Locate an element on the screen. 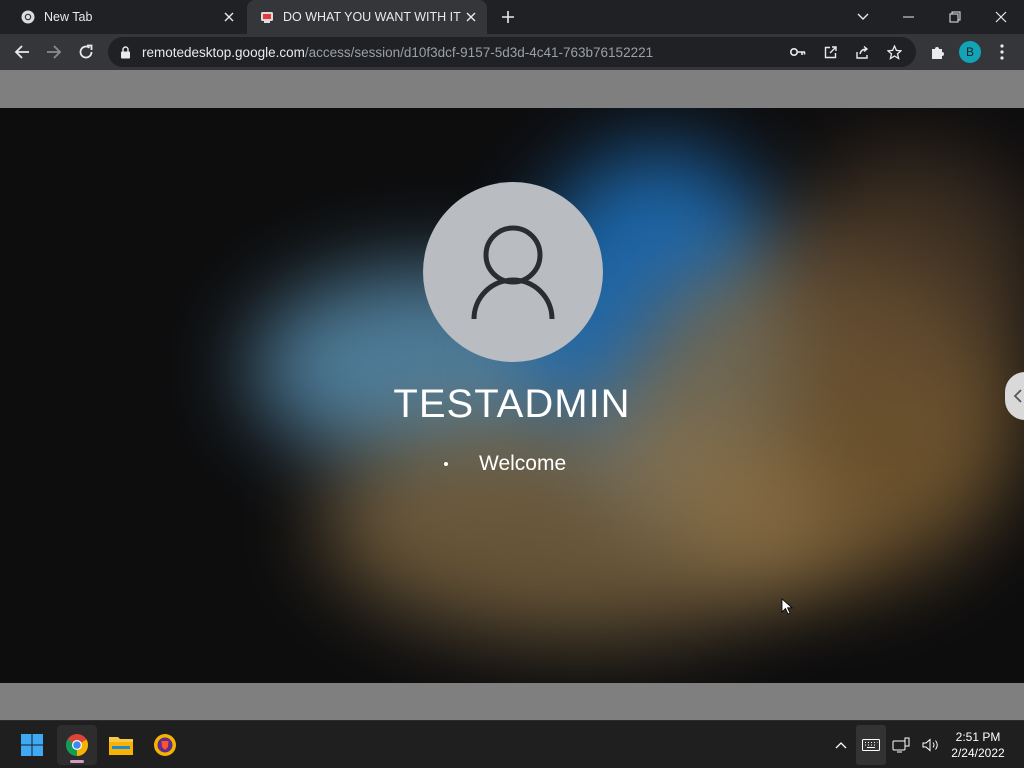 This screenshot has width=1024, height=768. reload-icon is located at coordinates (86, 51).